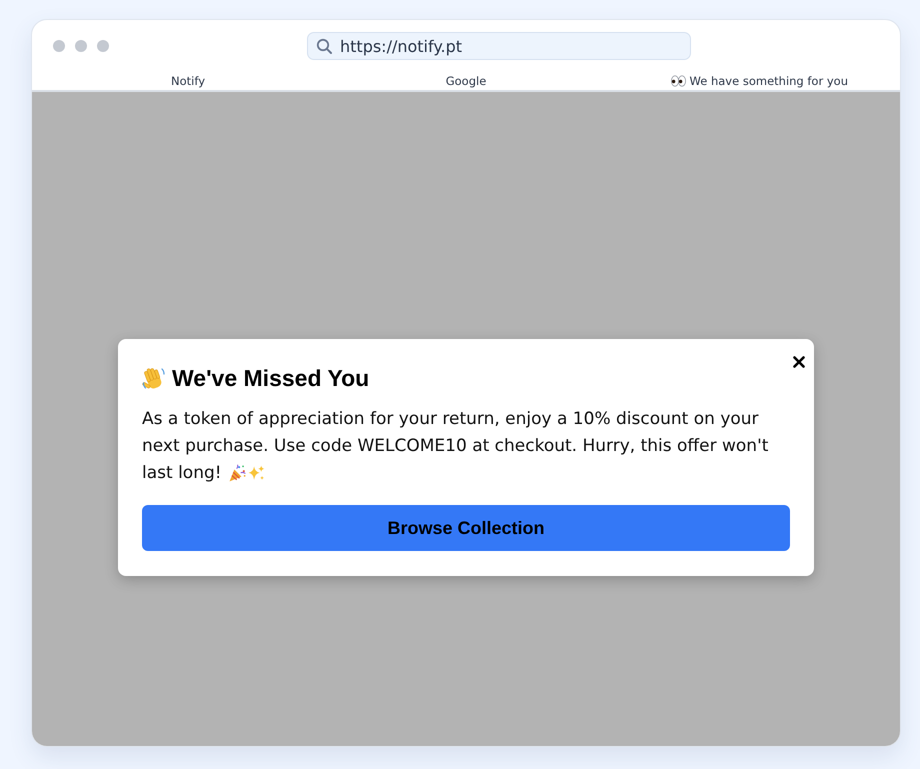 This screenshot has width=920, height=769. What do you see at coordinates (271, 378) in the screenshot?
I see `modal-title: We've Missed You` at bounding box center [271, 378].